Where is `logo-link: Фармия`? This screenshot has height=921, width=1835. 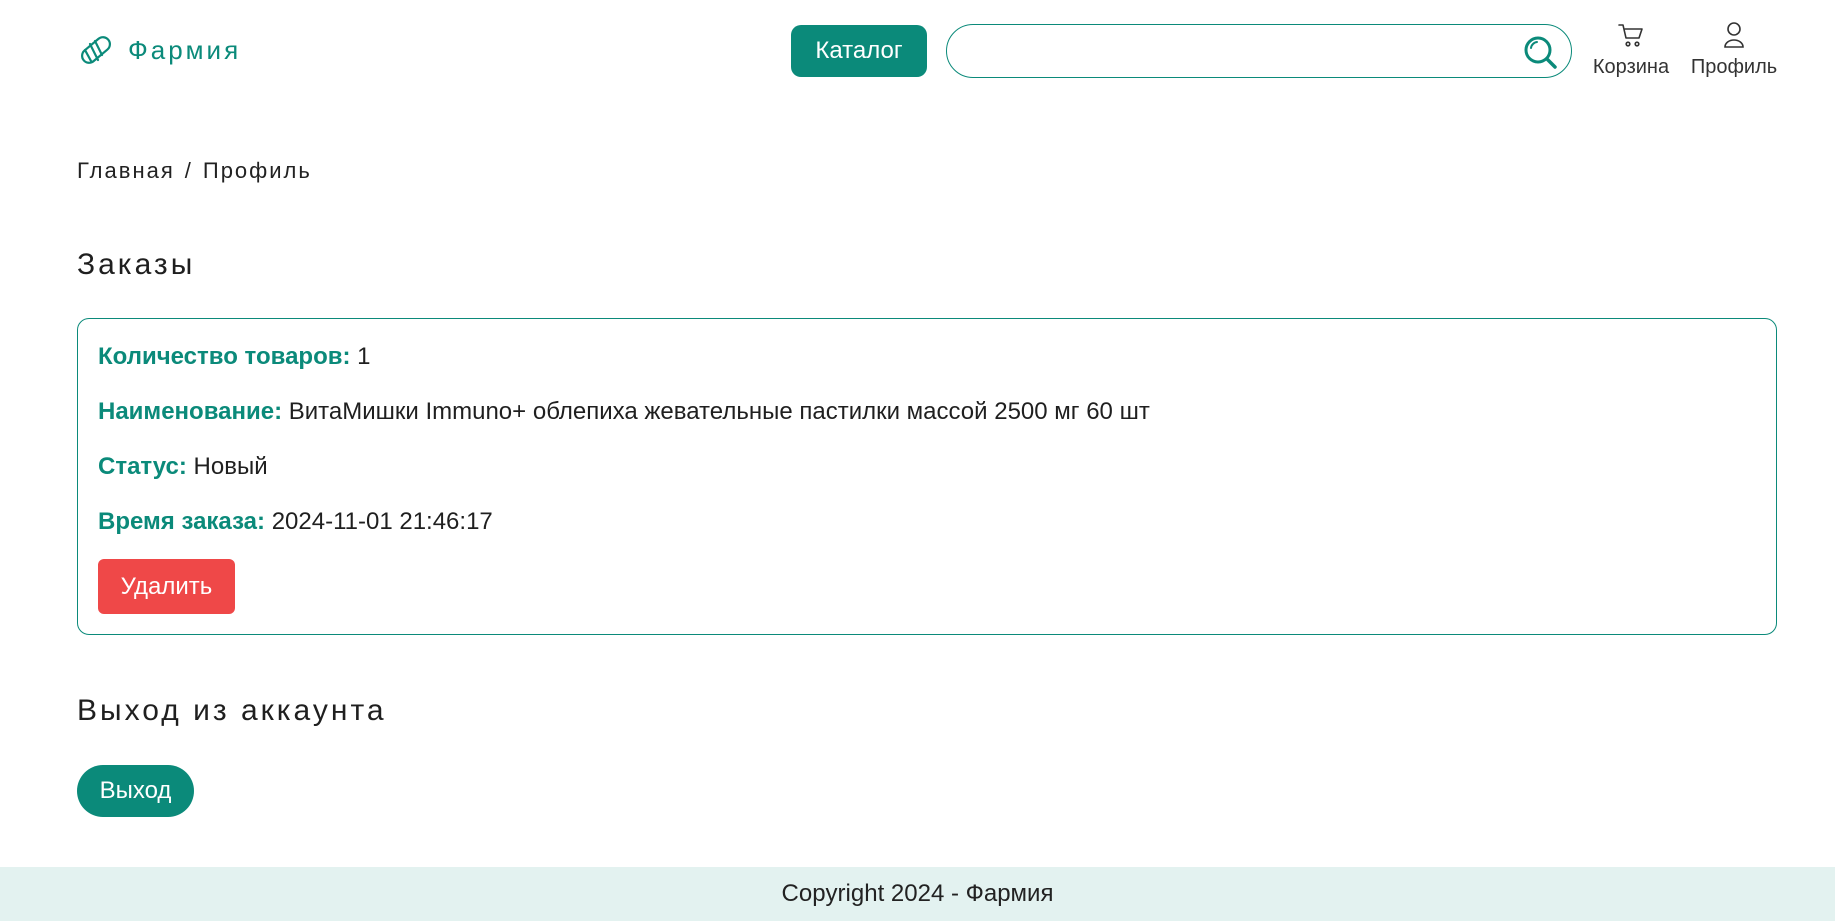 logo-link: Фармия is located at coordinates (158, 50).